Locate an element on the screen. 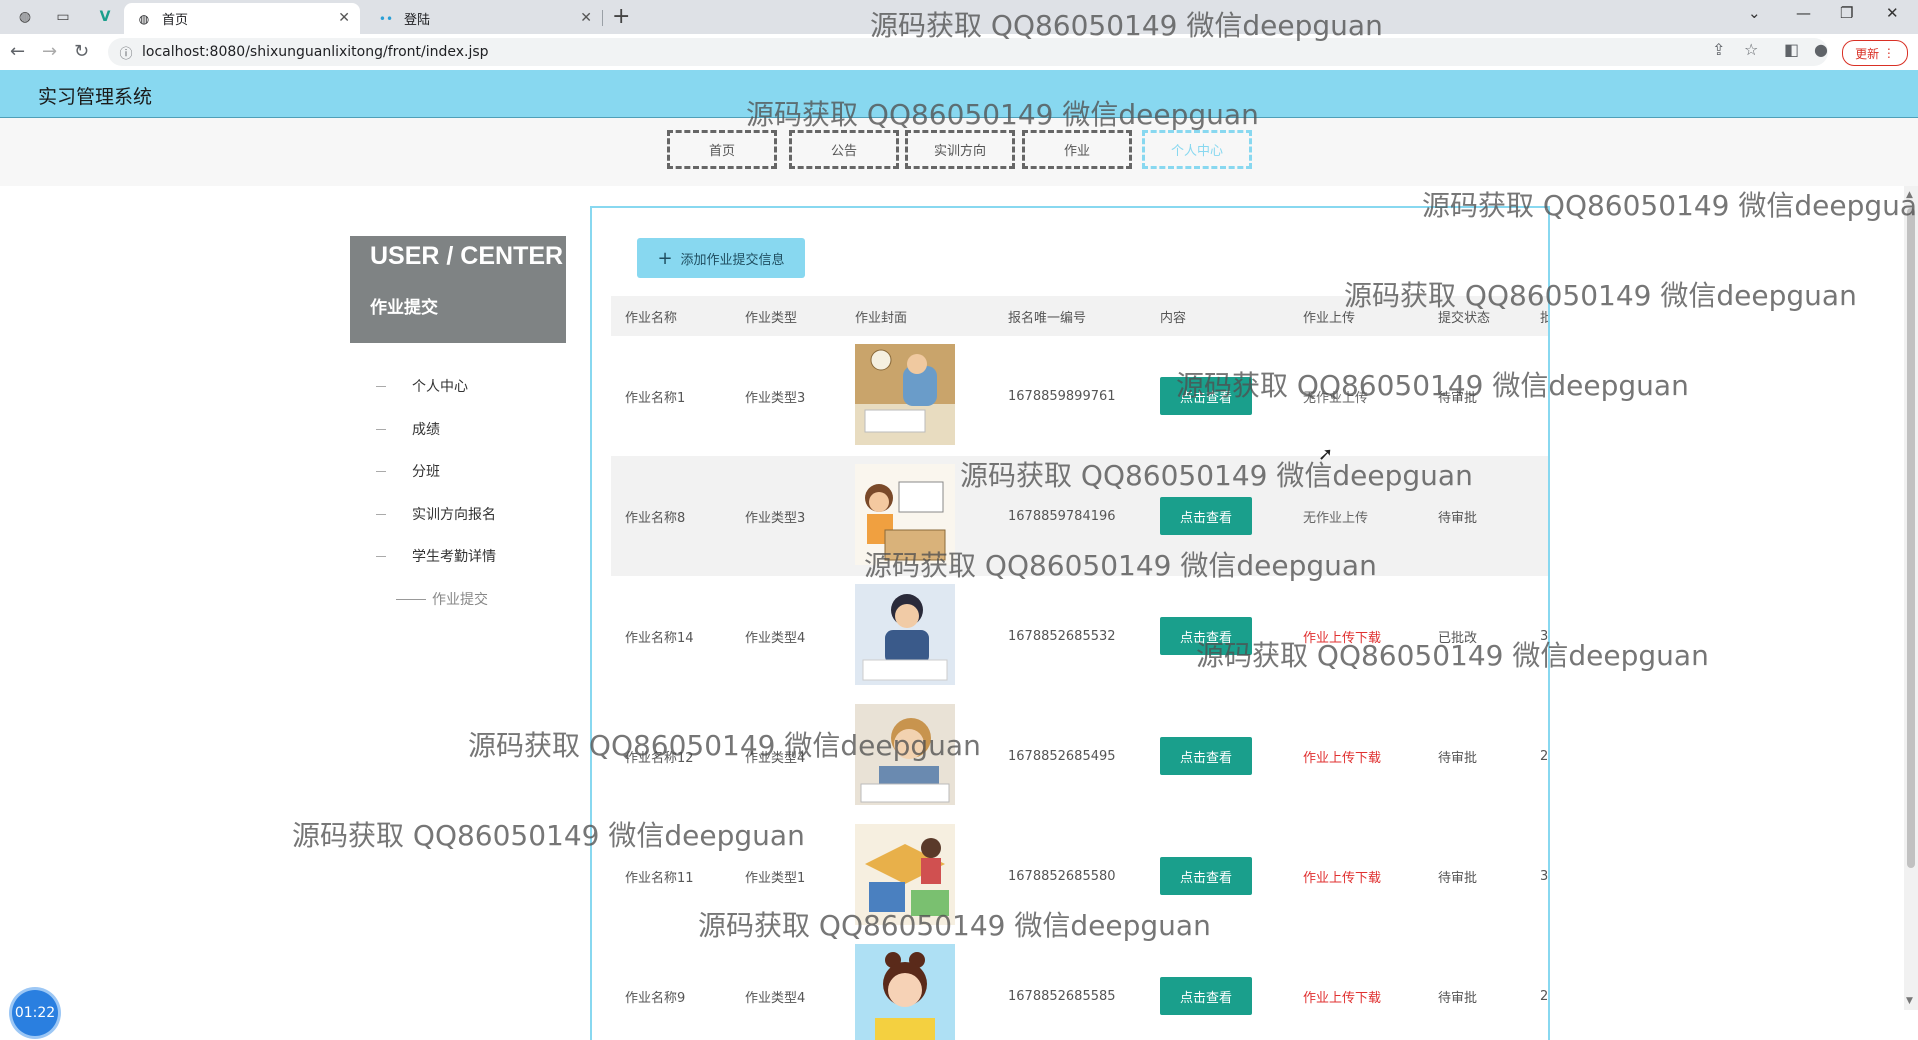 This screenshot has width=1918, height=1040. column-header: 作业封面 is located at coordinates (917, 316).